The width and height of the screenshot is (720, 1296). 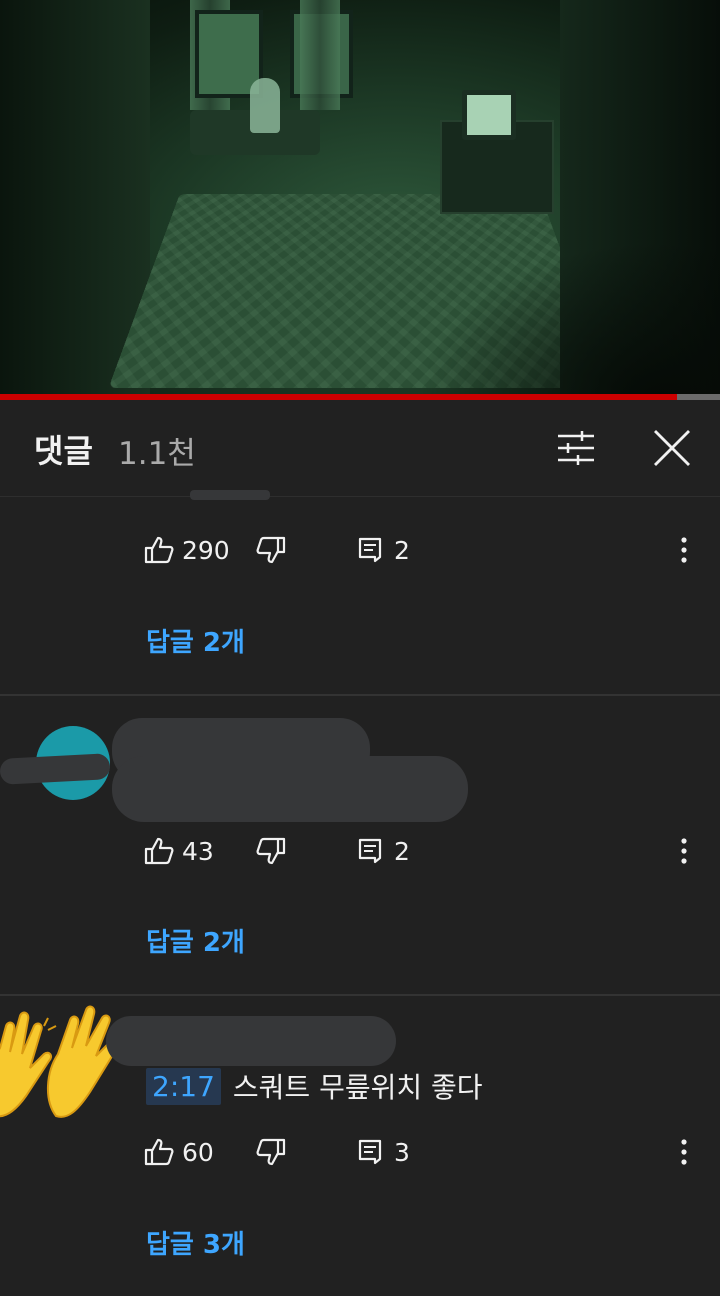 I want to click on comment-text: 2:17 스쿼트 무릎위치 좋다, so click(x=314, y=1086).